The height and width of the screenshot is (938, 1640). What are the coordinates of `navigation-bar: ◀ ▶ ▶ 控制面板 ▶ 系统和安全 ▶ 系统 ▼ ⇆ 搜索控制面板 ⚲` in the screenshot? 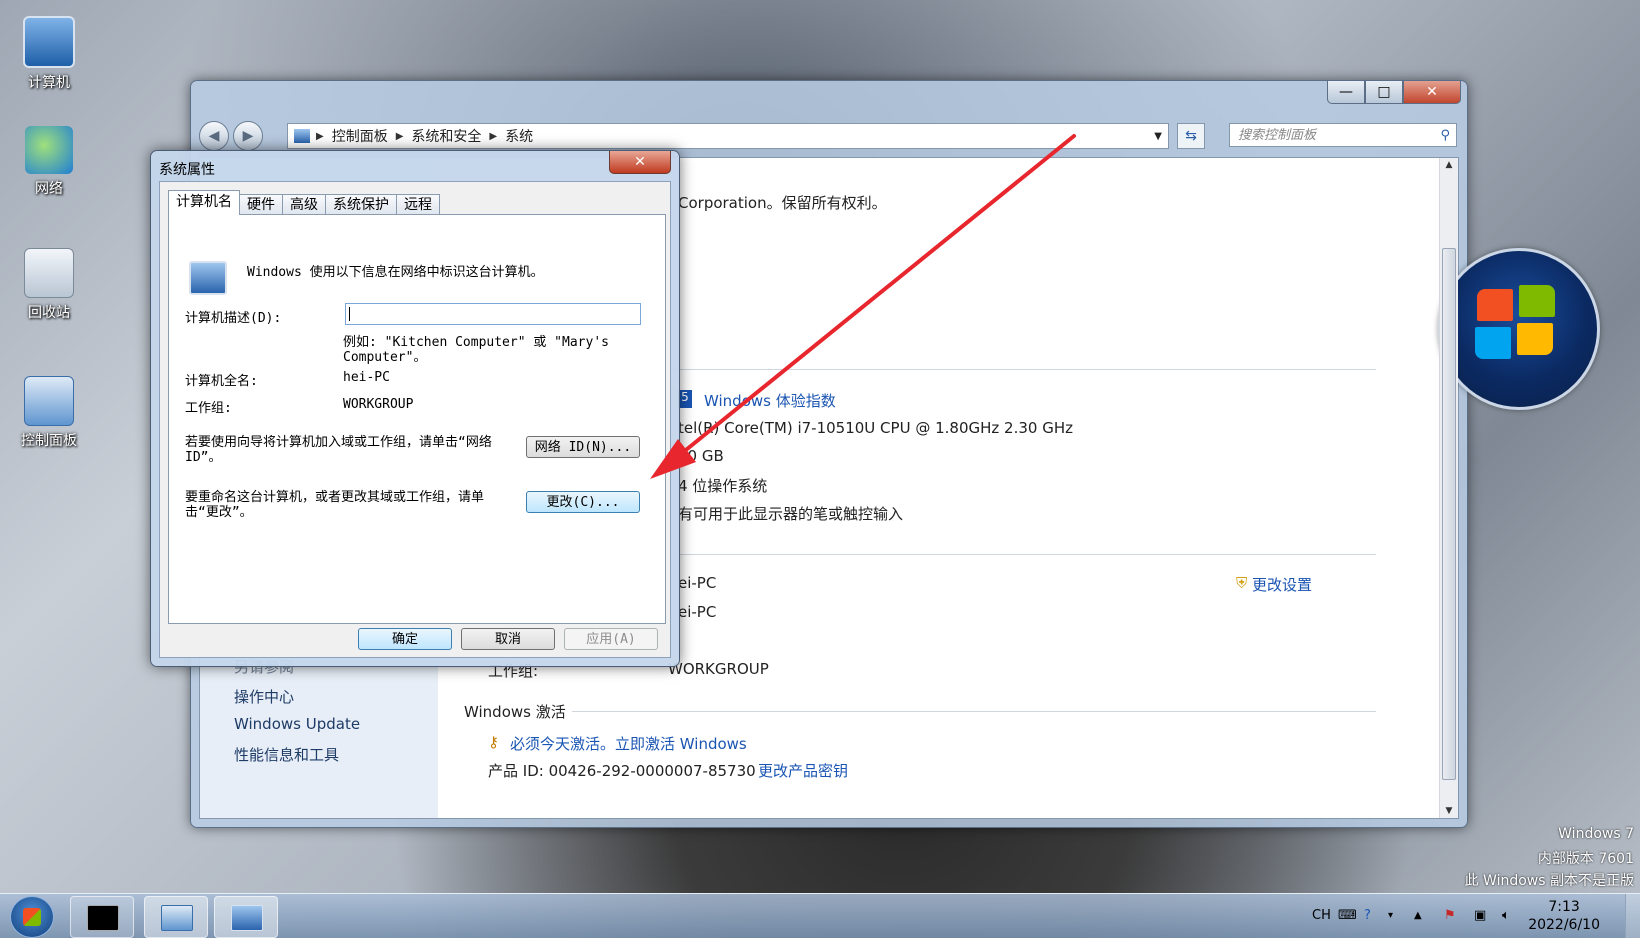 It's located at (829, 136).